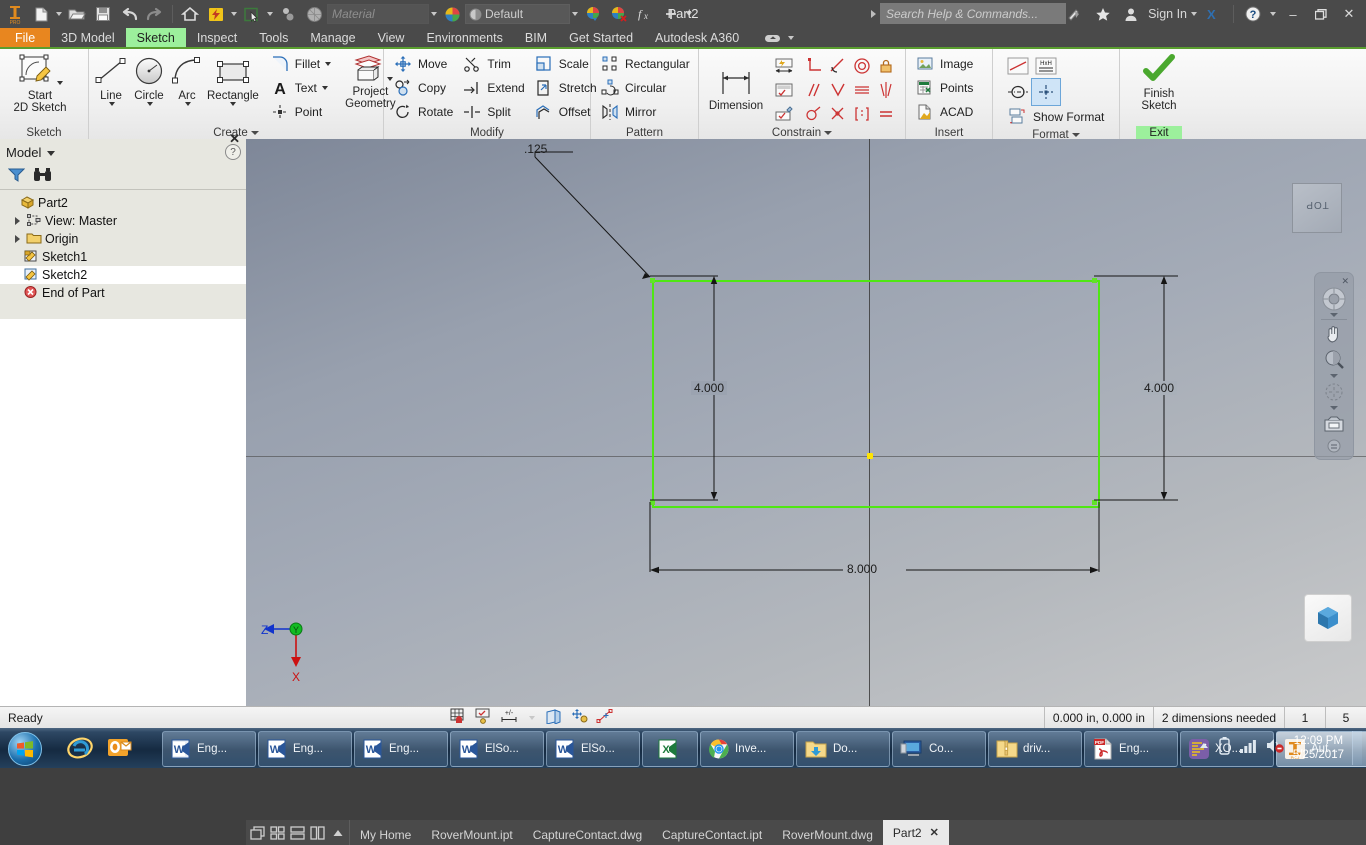 The image size is (1366, 845). I want to click on browser-caret-icon, so click(51, 153).